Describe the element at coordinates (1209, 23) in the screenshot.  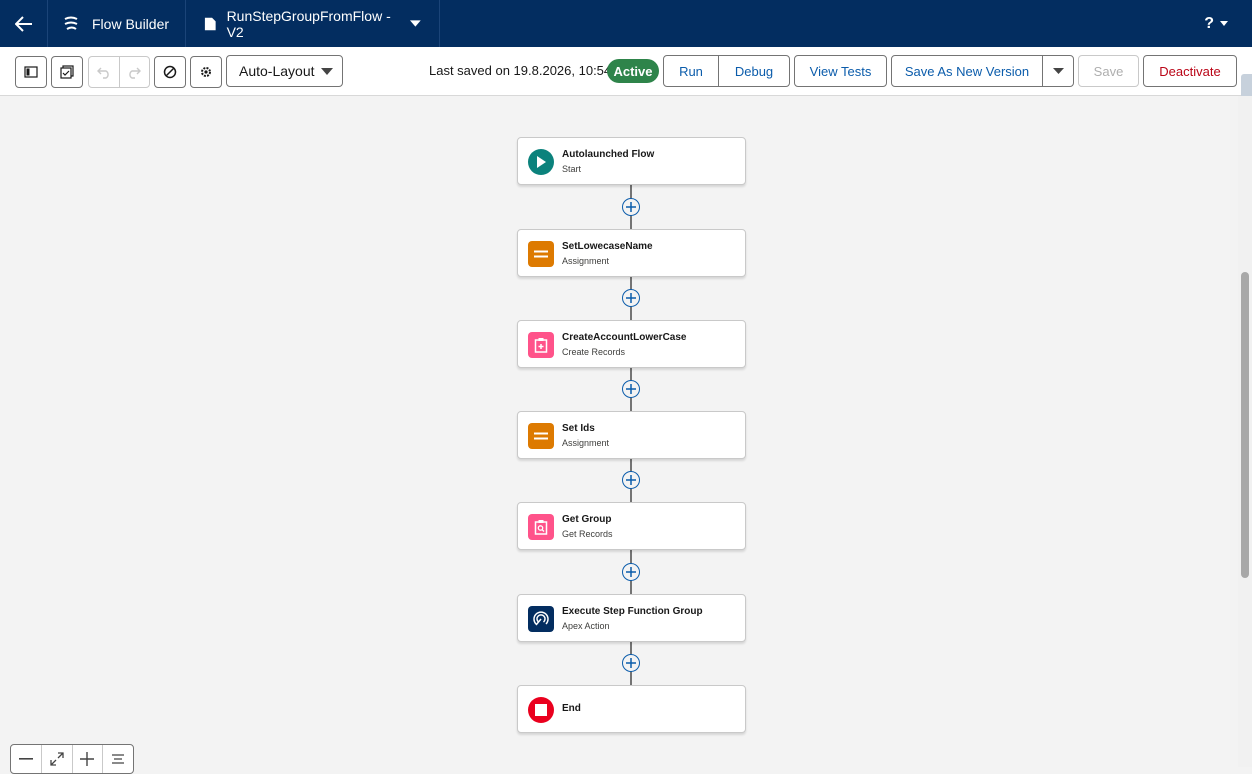
I see `help-icon: ?` at that location.